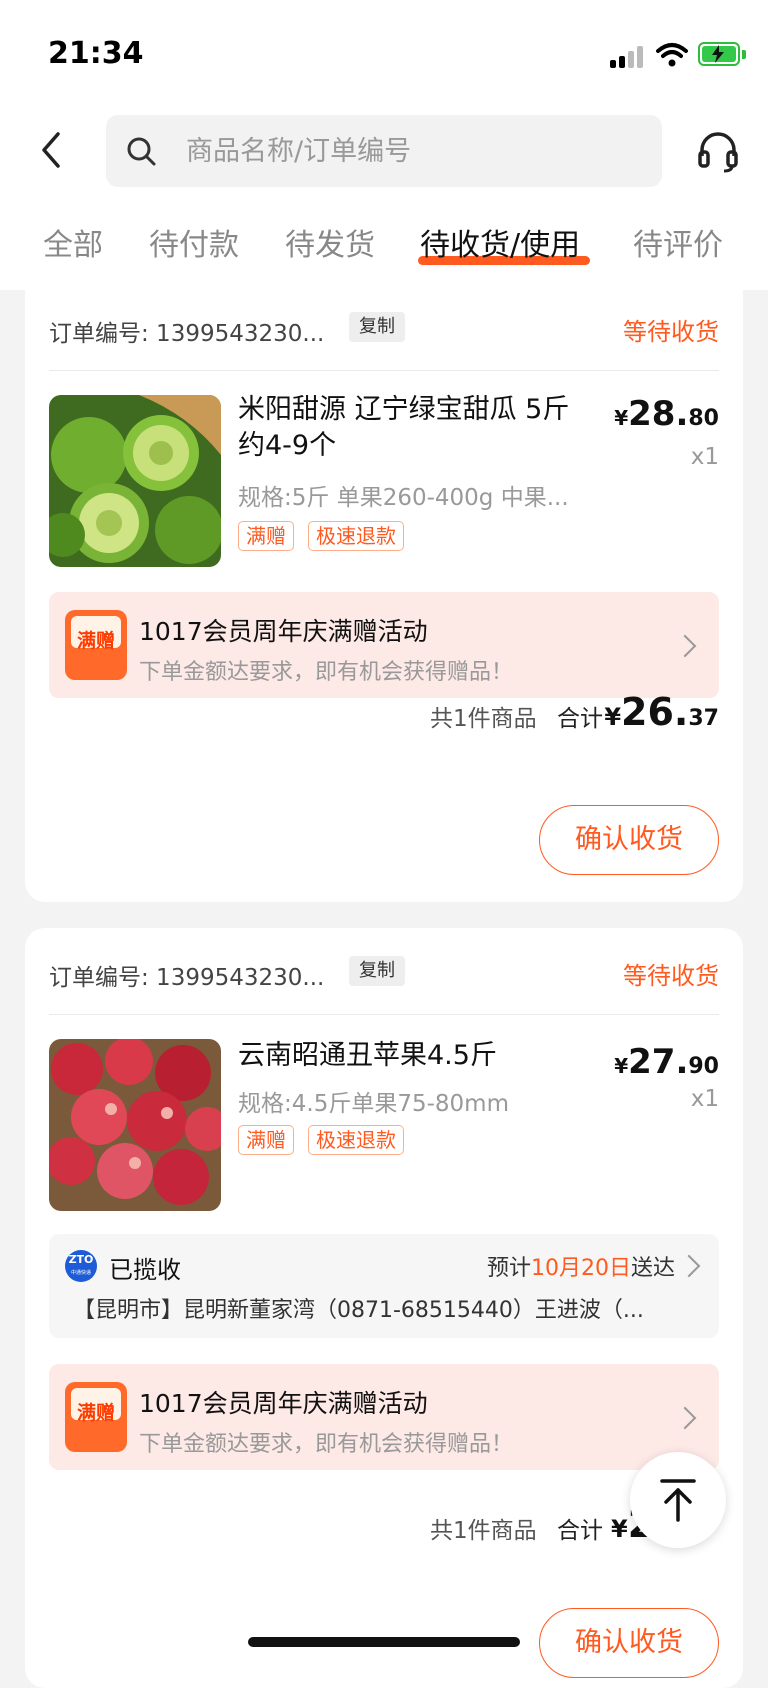 Image resolution: width=768 pixels, height=1688 pixels. I want to click on search-icon, so click(141, 151).